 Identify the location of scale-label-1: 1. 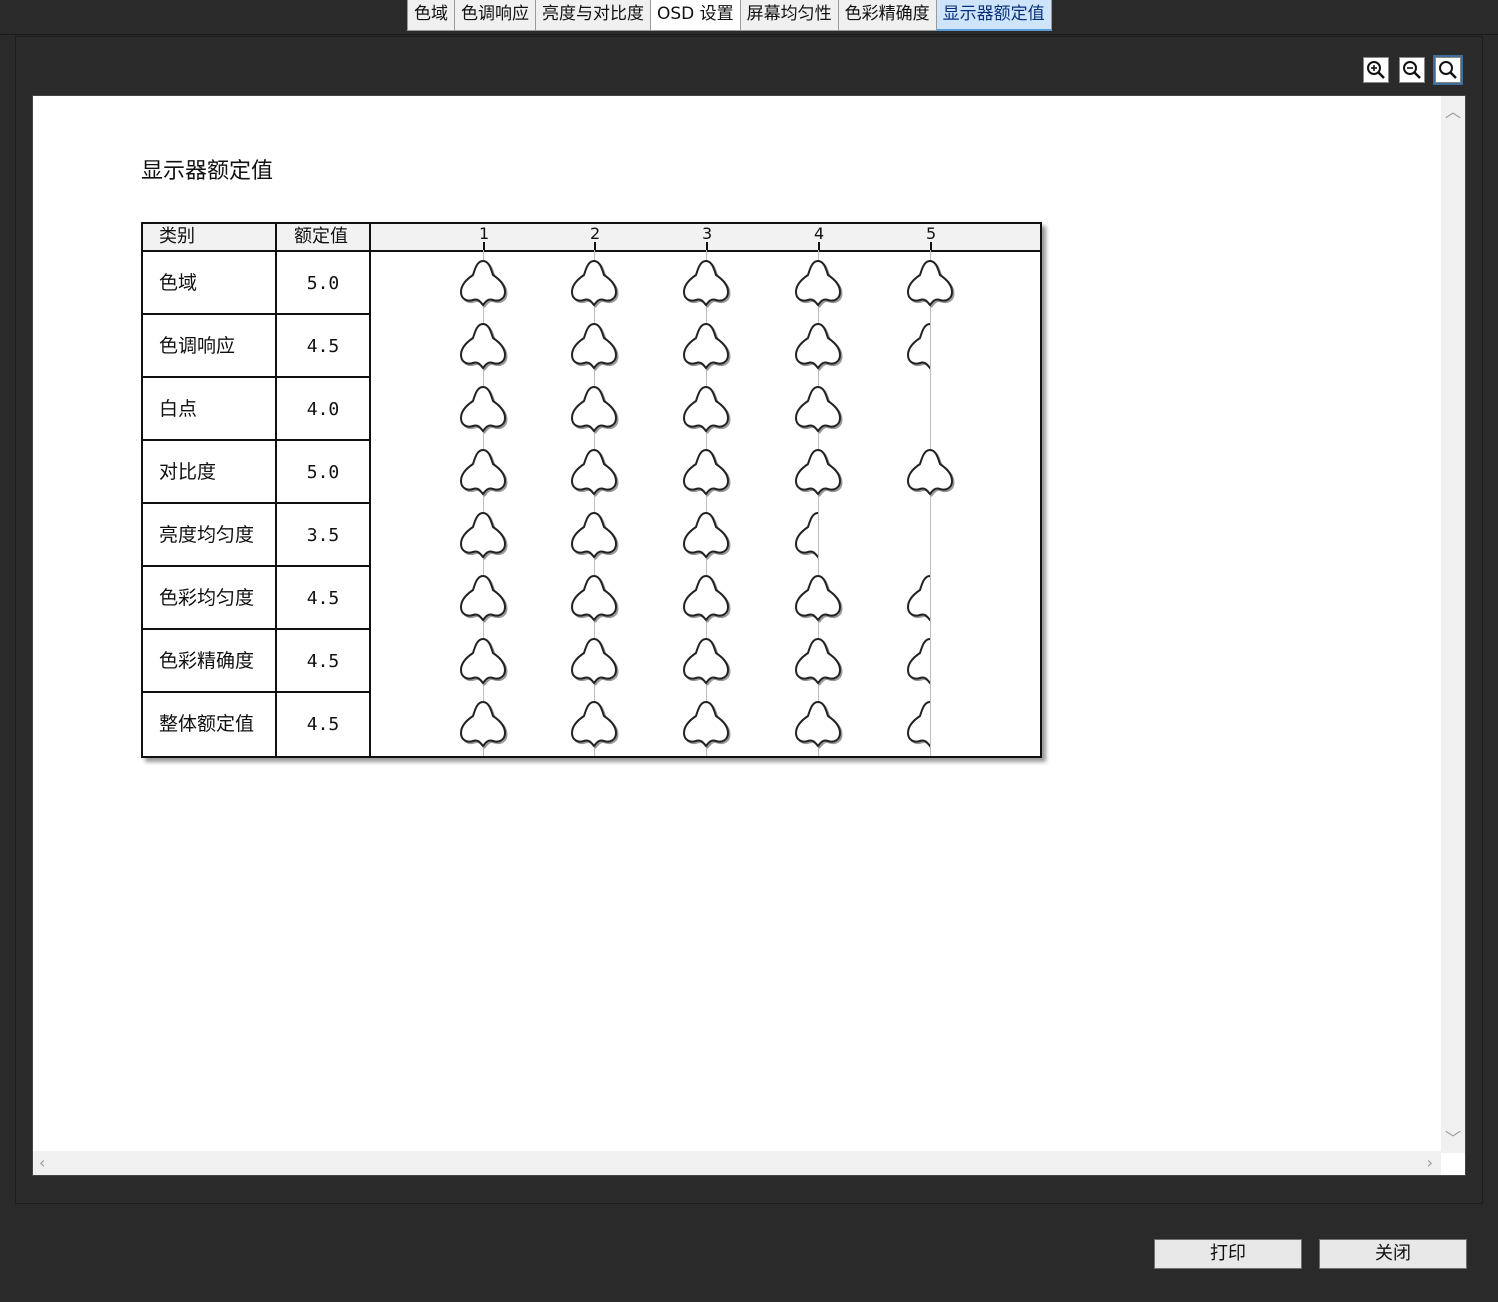
(484, 233).